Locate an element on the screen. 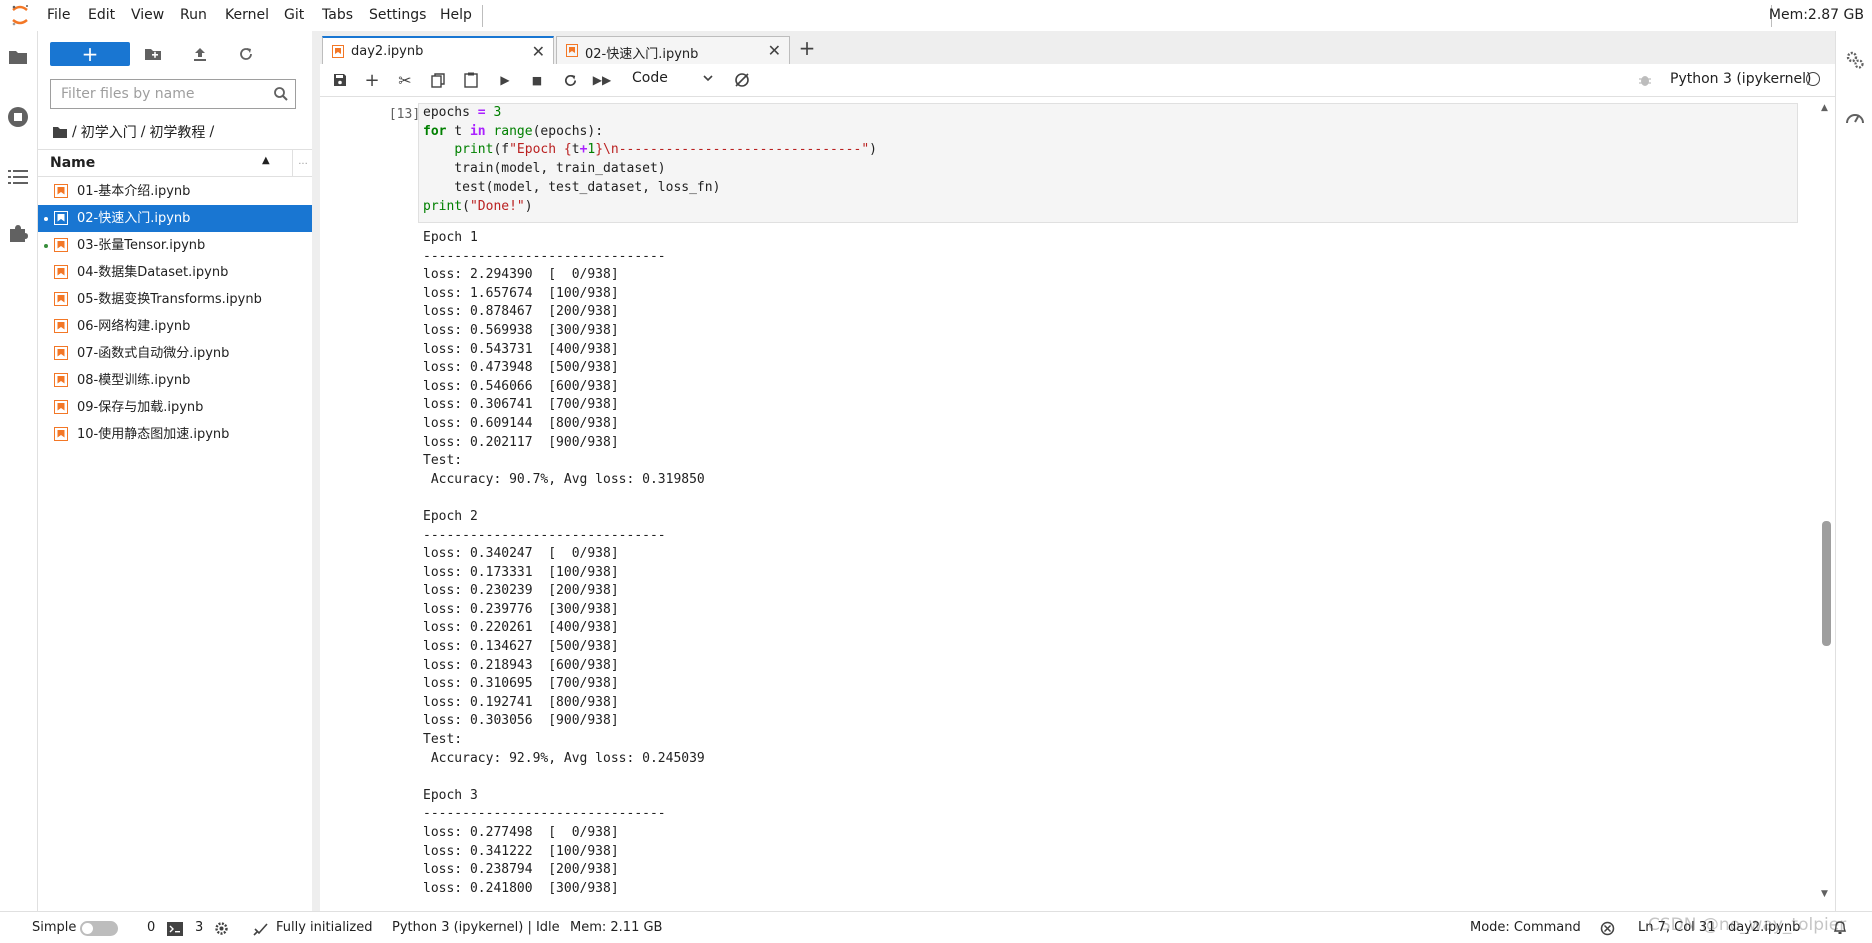 The width and height of the screenshot is (1872, 943). scroll-up-icon: ▲ is located at coordinates (1824, 108).